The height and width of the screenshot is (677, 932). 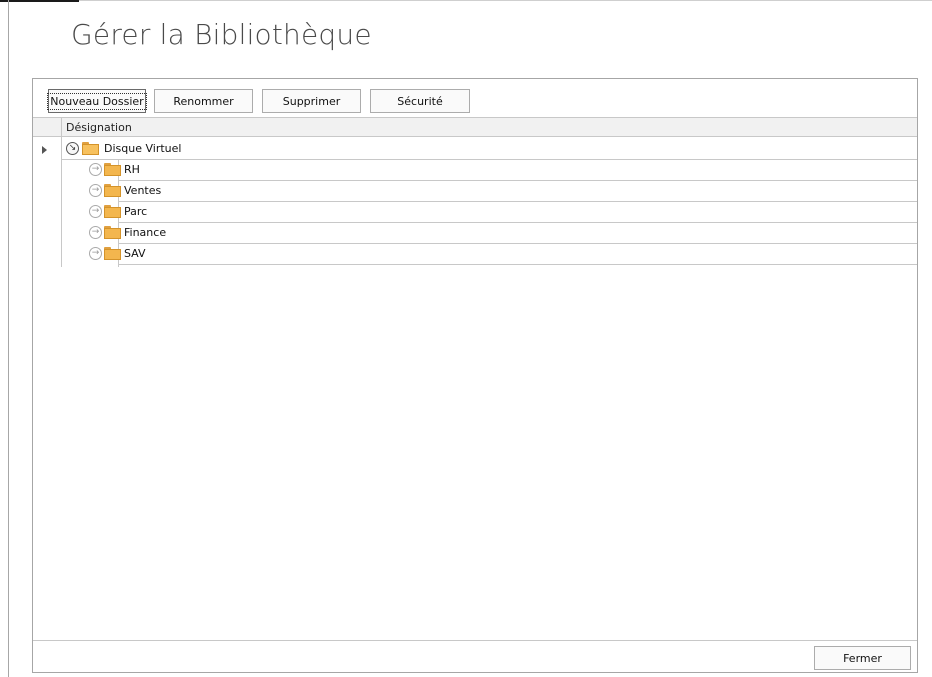 I want to click on row-indicator-column-header, so click(x=47, y=127).